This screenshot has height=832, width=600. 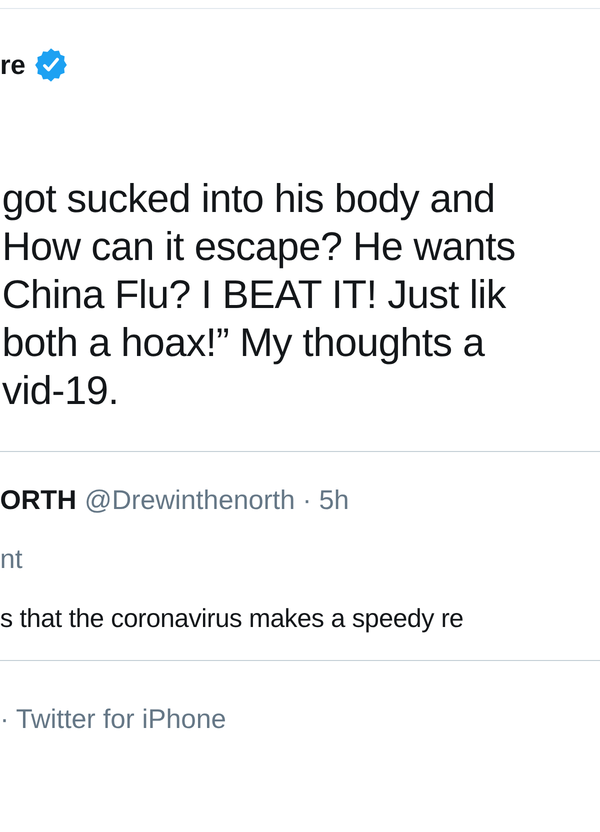 What do you see at coordinates (232, 618) in the screenshot?
I see `quoted-tweet-text: s that the coronavirus makes a speedy re` at bounding box center [232, 618].